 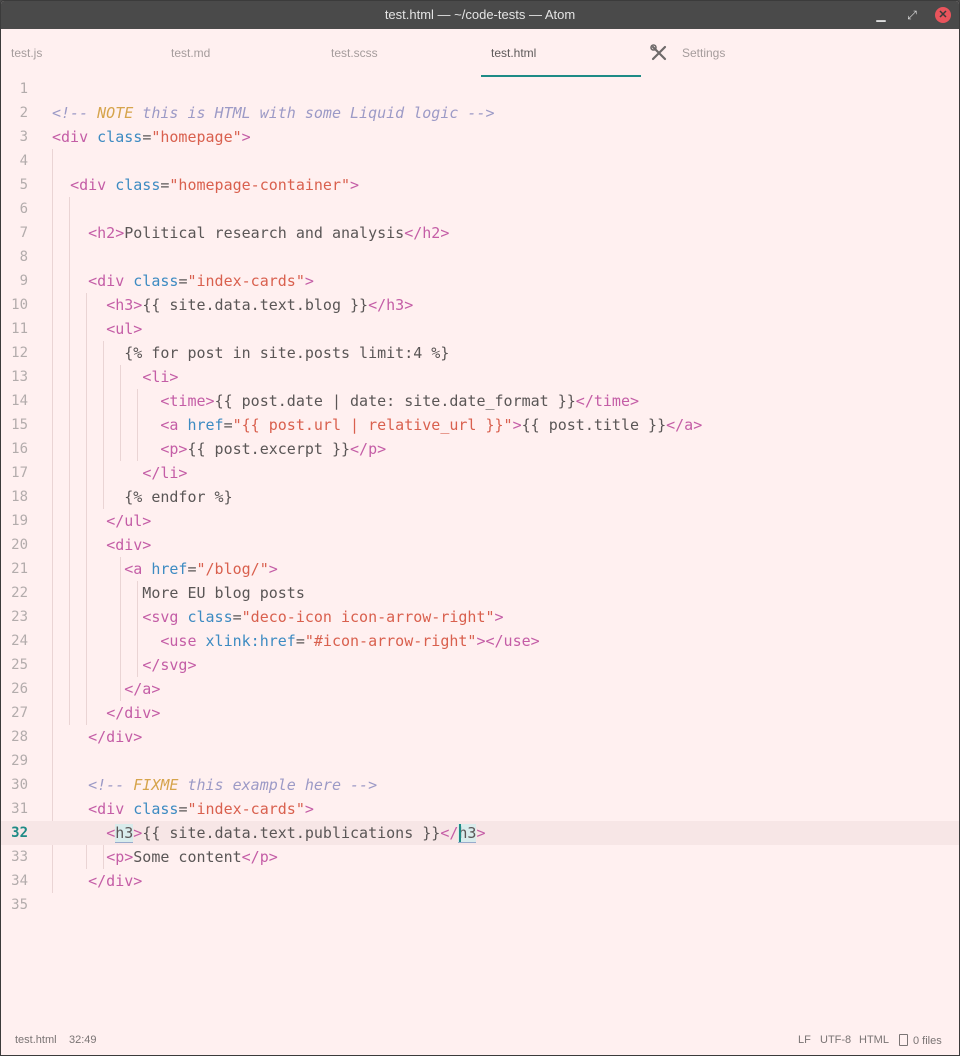 I want to click on line-number: 28, so click(x=14, y=737).